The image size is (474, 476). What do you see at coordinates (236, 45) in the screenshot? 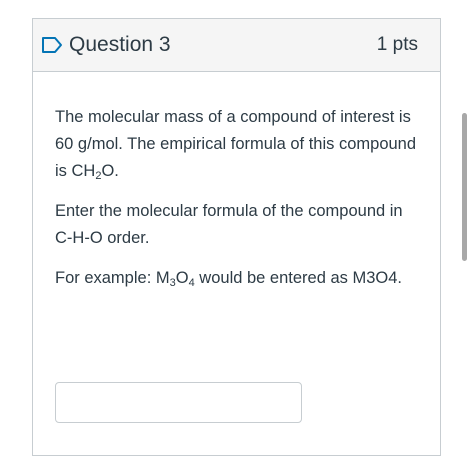
I see `question-header: Question 3 1 pts` at bounding box center [236, 45].